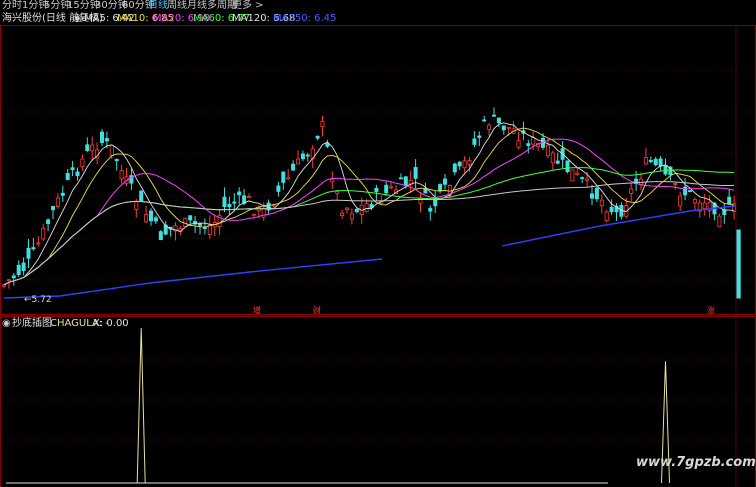 The width and height of the screenshot is (756, 487). What do you see at coordinates (6, 324) in the screenshot?
I see `indicator-settings-icon: ◉` at bounding box center [6, 324].